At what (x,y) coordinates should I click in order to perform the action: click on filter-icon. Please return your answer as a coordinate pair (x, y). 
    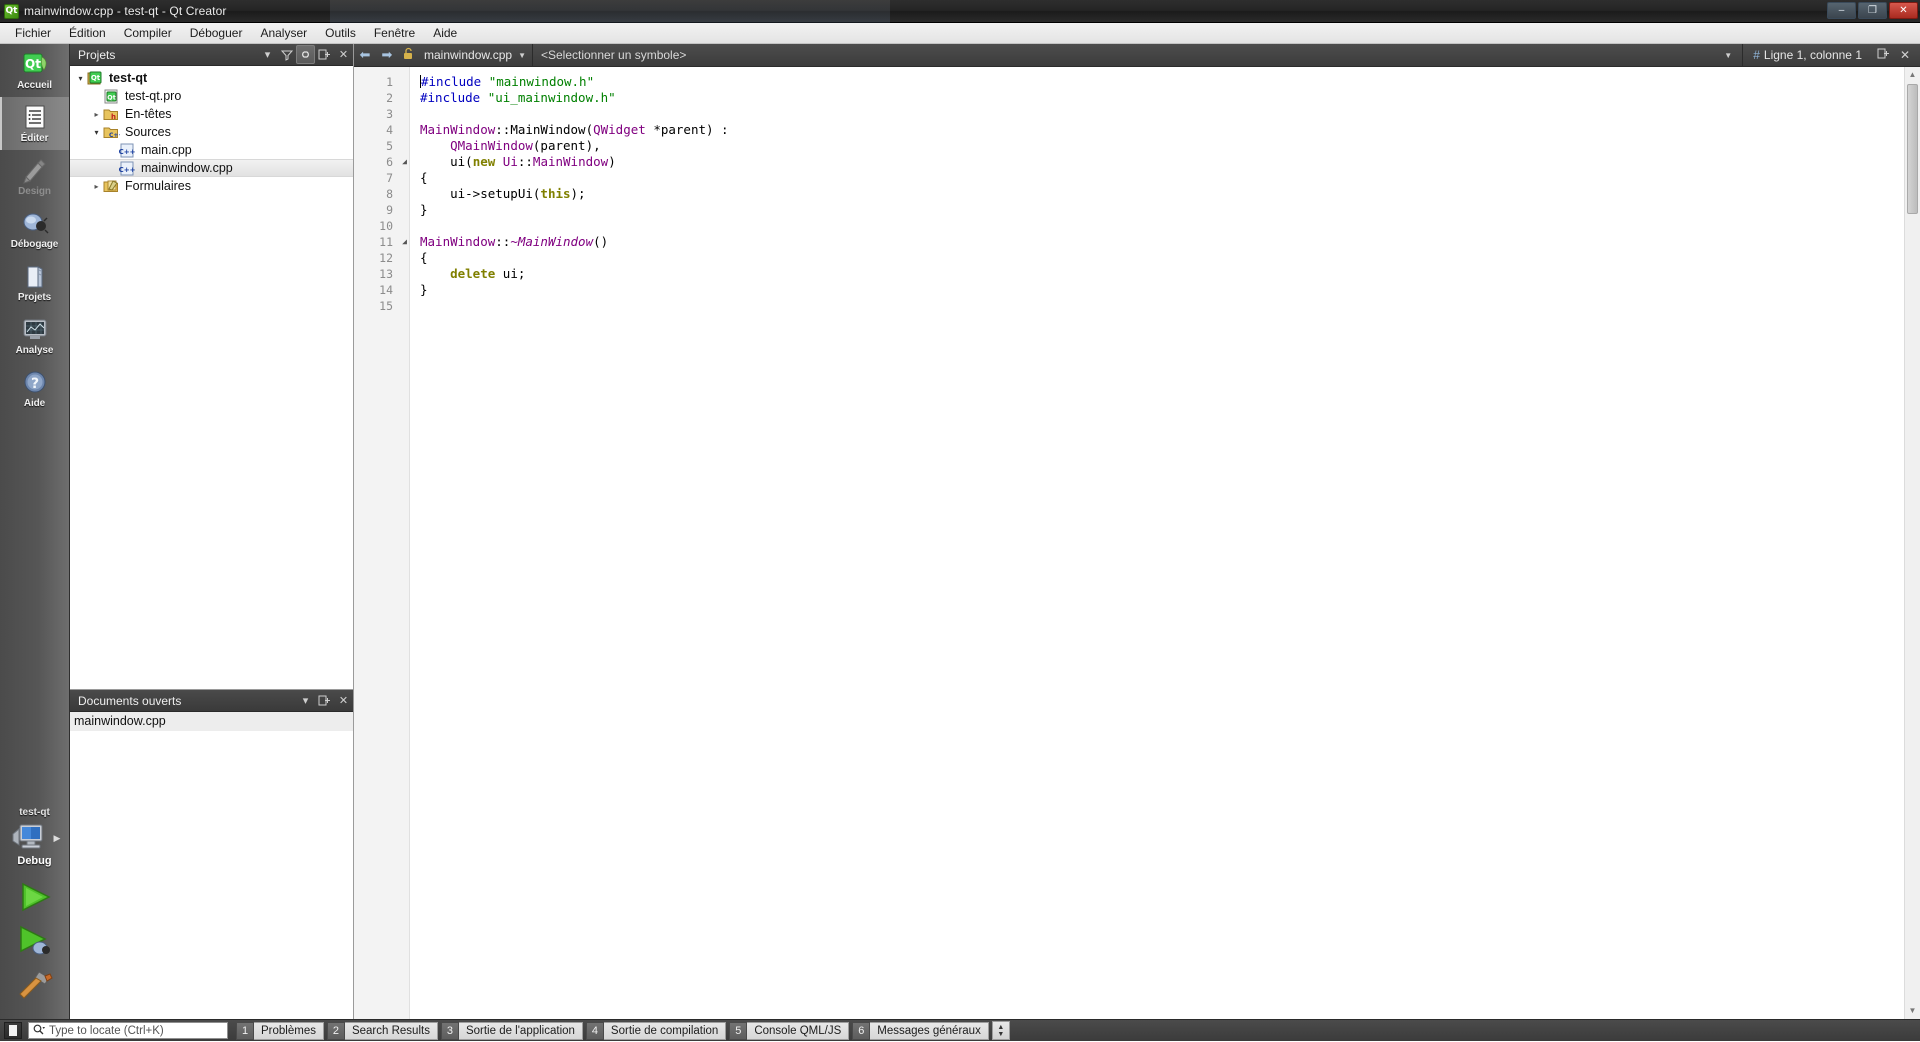
    Looking at the image, I should click on (286, 54).